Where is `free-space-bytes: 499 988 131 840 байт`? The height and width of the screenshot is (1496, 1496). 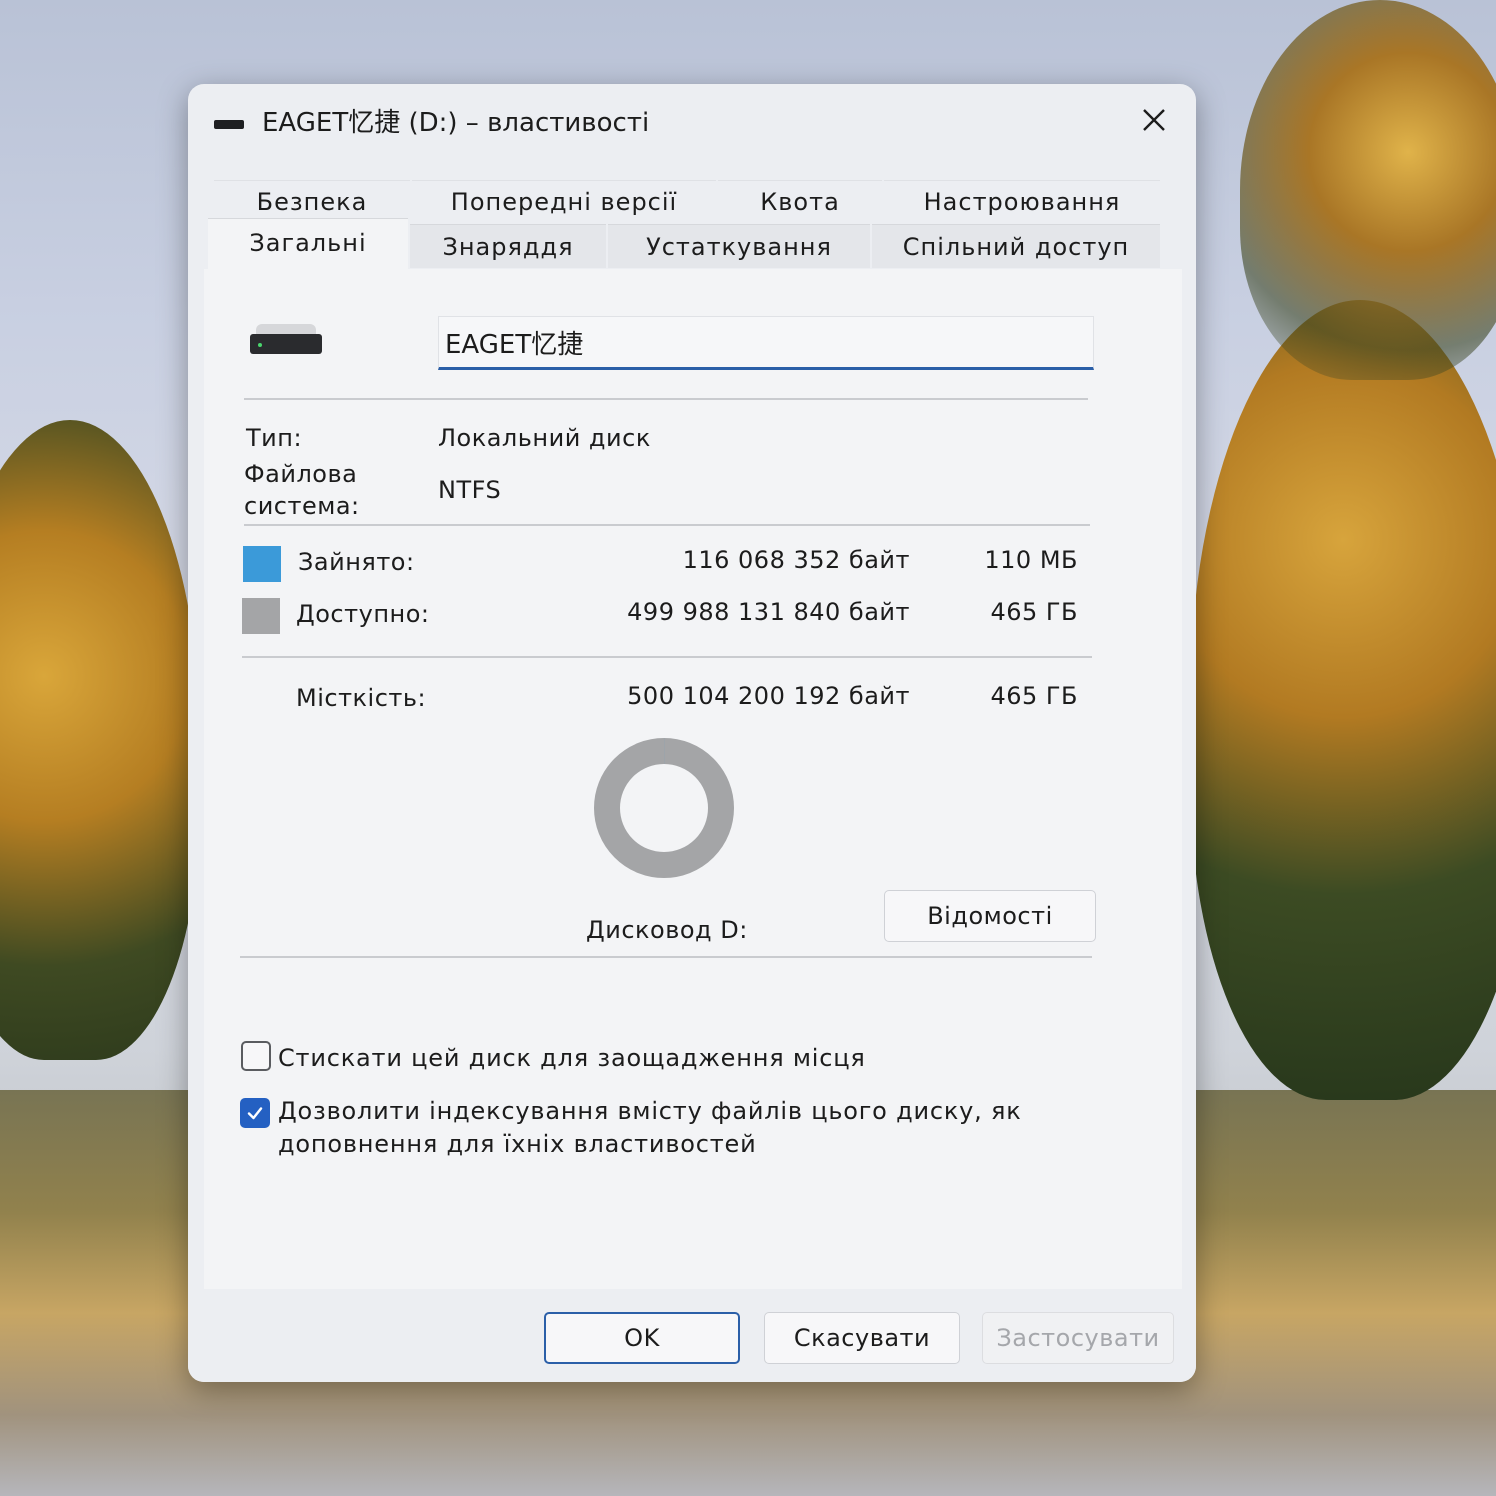 free-space-bytes: 499 988 131 840 байт is located at coordinates (768, 612).